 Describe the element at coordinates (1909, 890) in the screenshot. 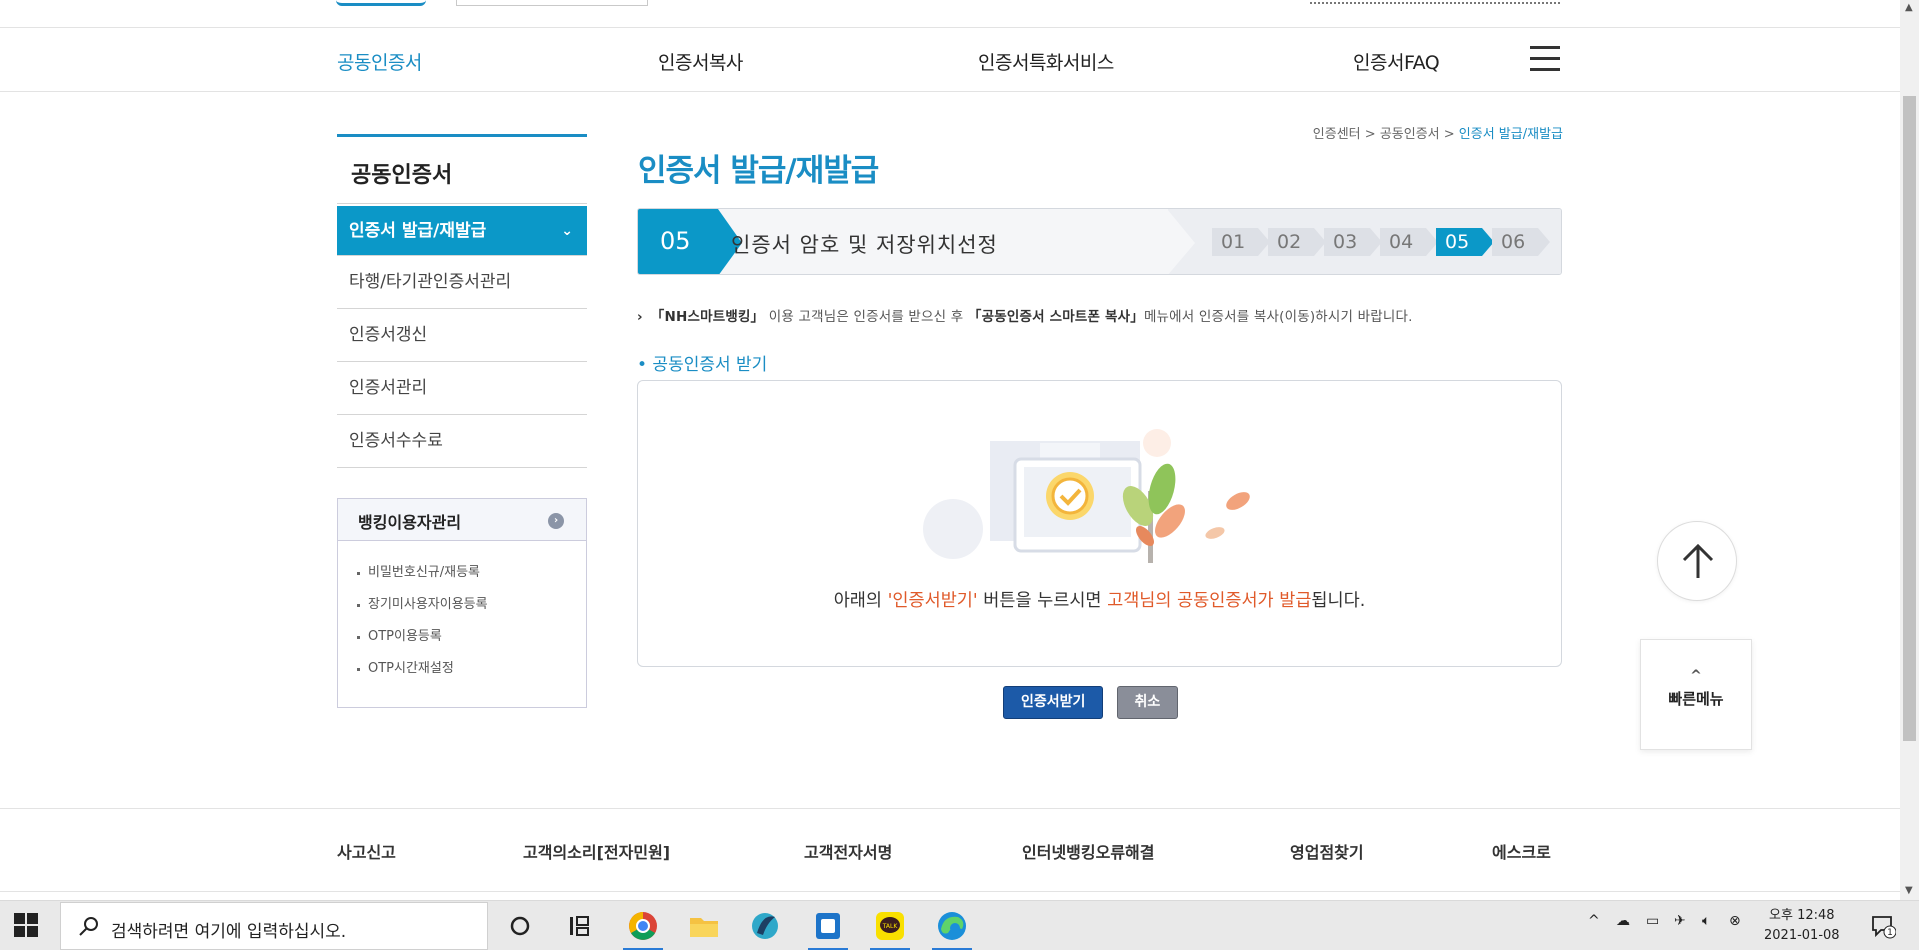

I see `scroll-down-icon: ▼` at that location.